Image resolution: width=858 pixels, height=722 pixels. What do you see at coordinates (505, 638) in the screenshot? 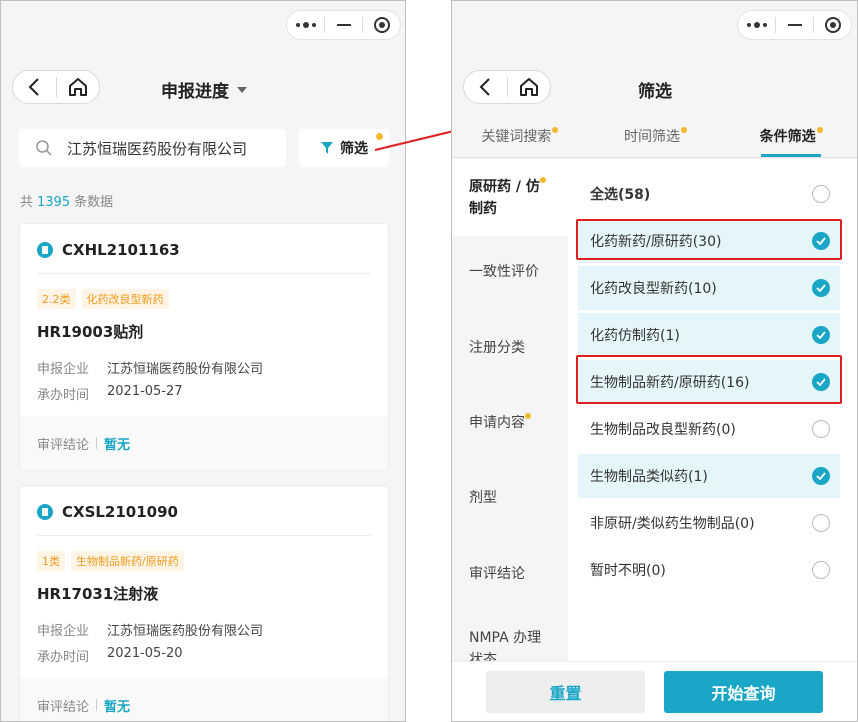
I see `sidebar-label: NMPA 办理` at bounding box center [505, 638].